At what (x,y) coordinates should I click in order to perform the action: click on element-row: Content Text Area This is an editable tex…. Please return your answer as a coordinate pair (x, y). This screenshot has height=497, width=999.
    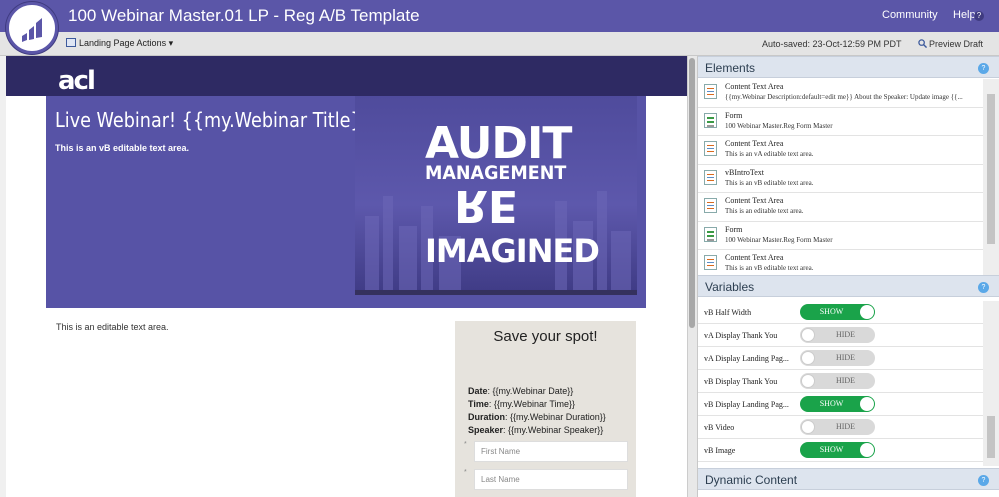
    Looking at the image, I should click on (840, 207).